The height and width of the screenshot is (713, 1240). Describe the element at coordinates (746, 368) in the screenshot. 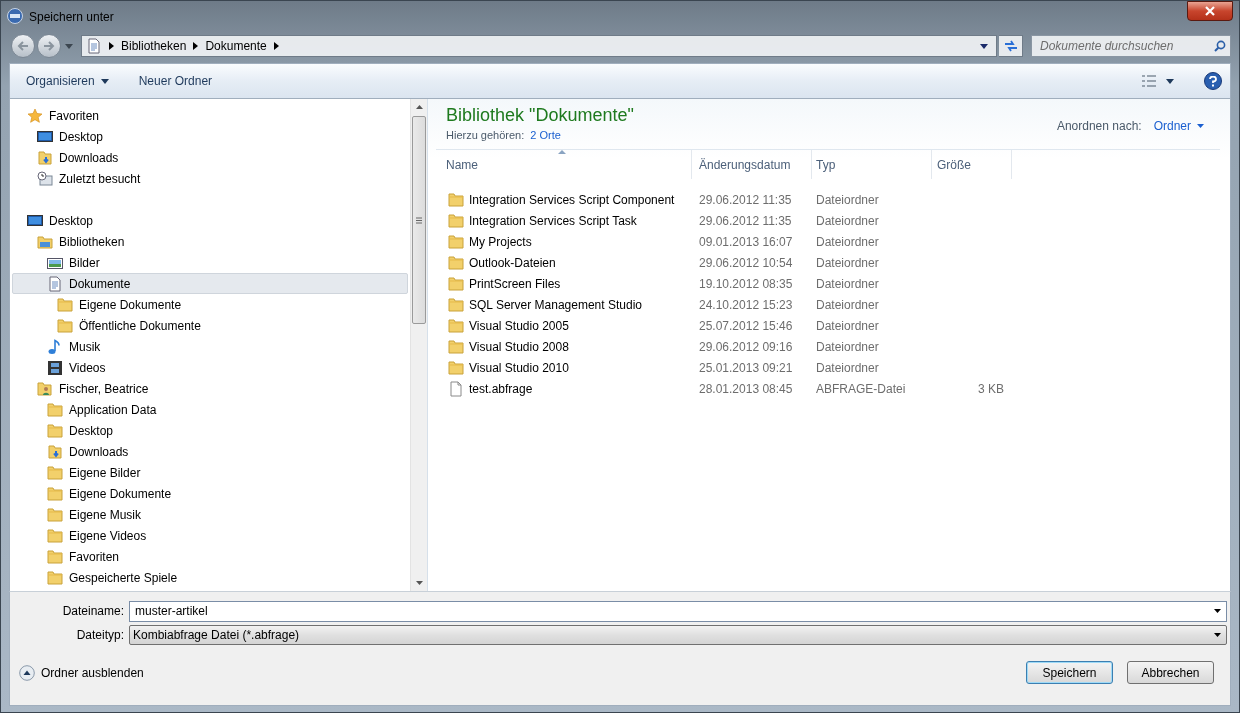

I see `modified-date: 25.01.2013 09:21` at that location.